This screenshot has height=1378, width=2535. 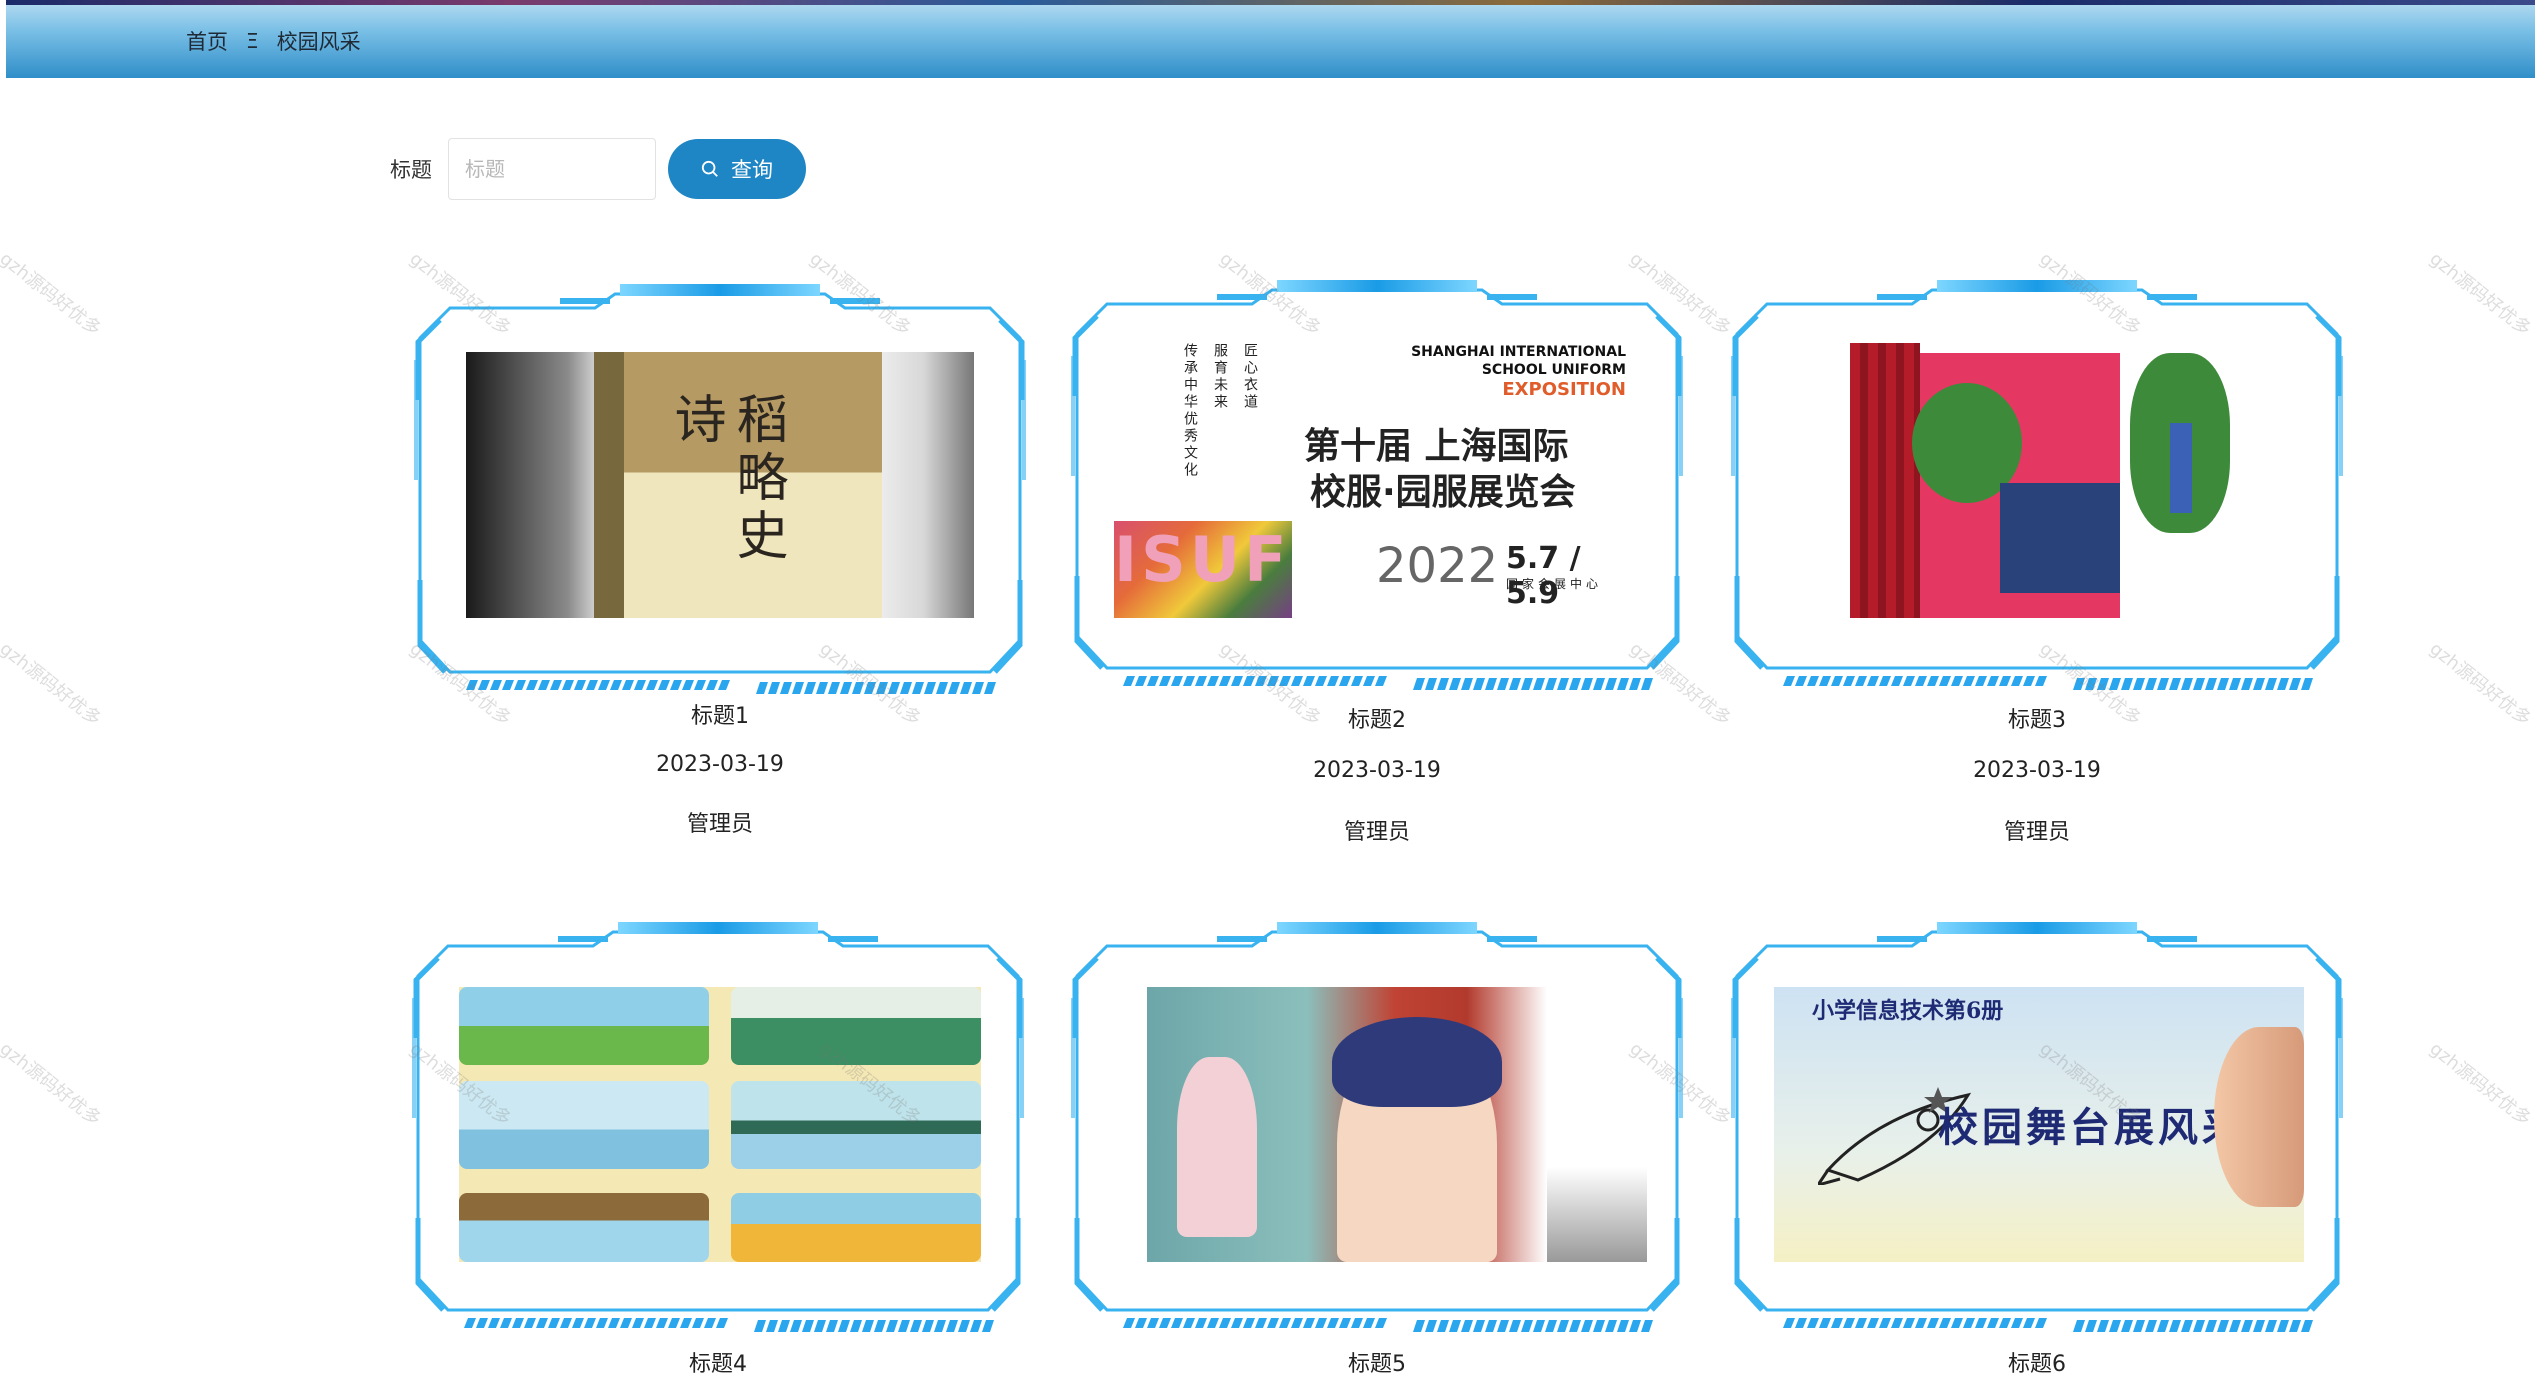 I want to click on poster-vertical-text: 传承中华优秀文化, so click(x=1190, y=411).